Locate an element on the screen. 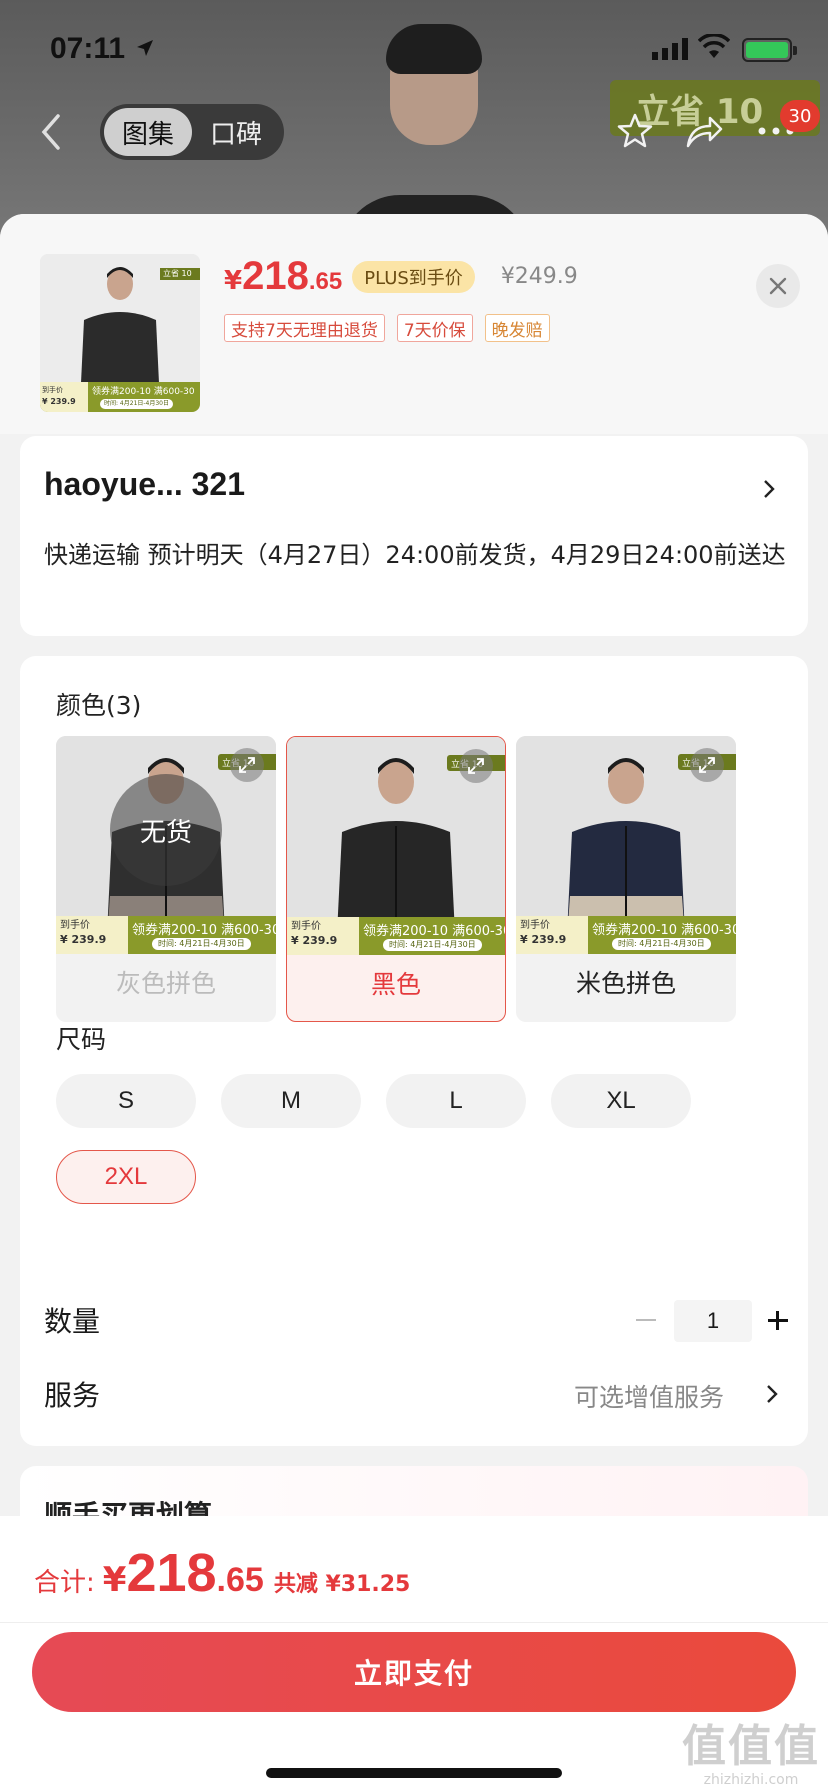 The width and height of the screenshot is (828, 1792). watermark: 值值值 zhizhizhi.com is located at coordinates (751, 1750).